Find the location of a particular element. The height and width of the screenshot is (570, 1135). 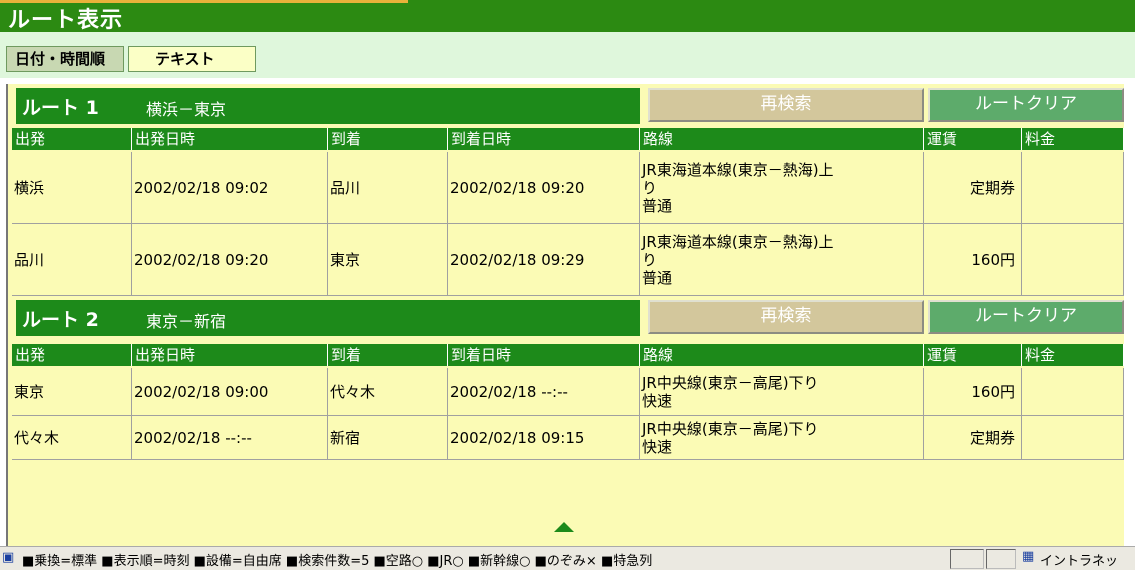

route-1-clear-button: ルートクリア is located at coordinates (1026, 105).